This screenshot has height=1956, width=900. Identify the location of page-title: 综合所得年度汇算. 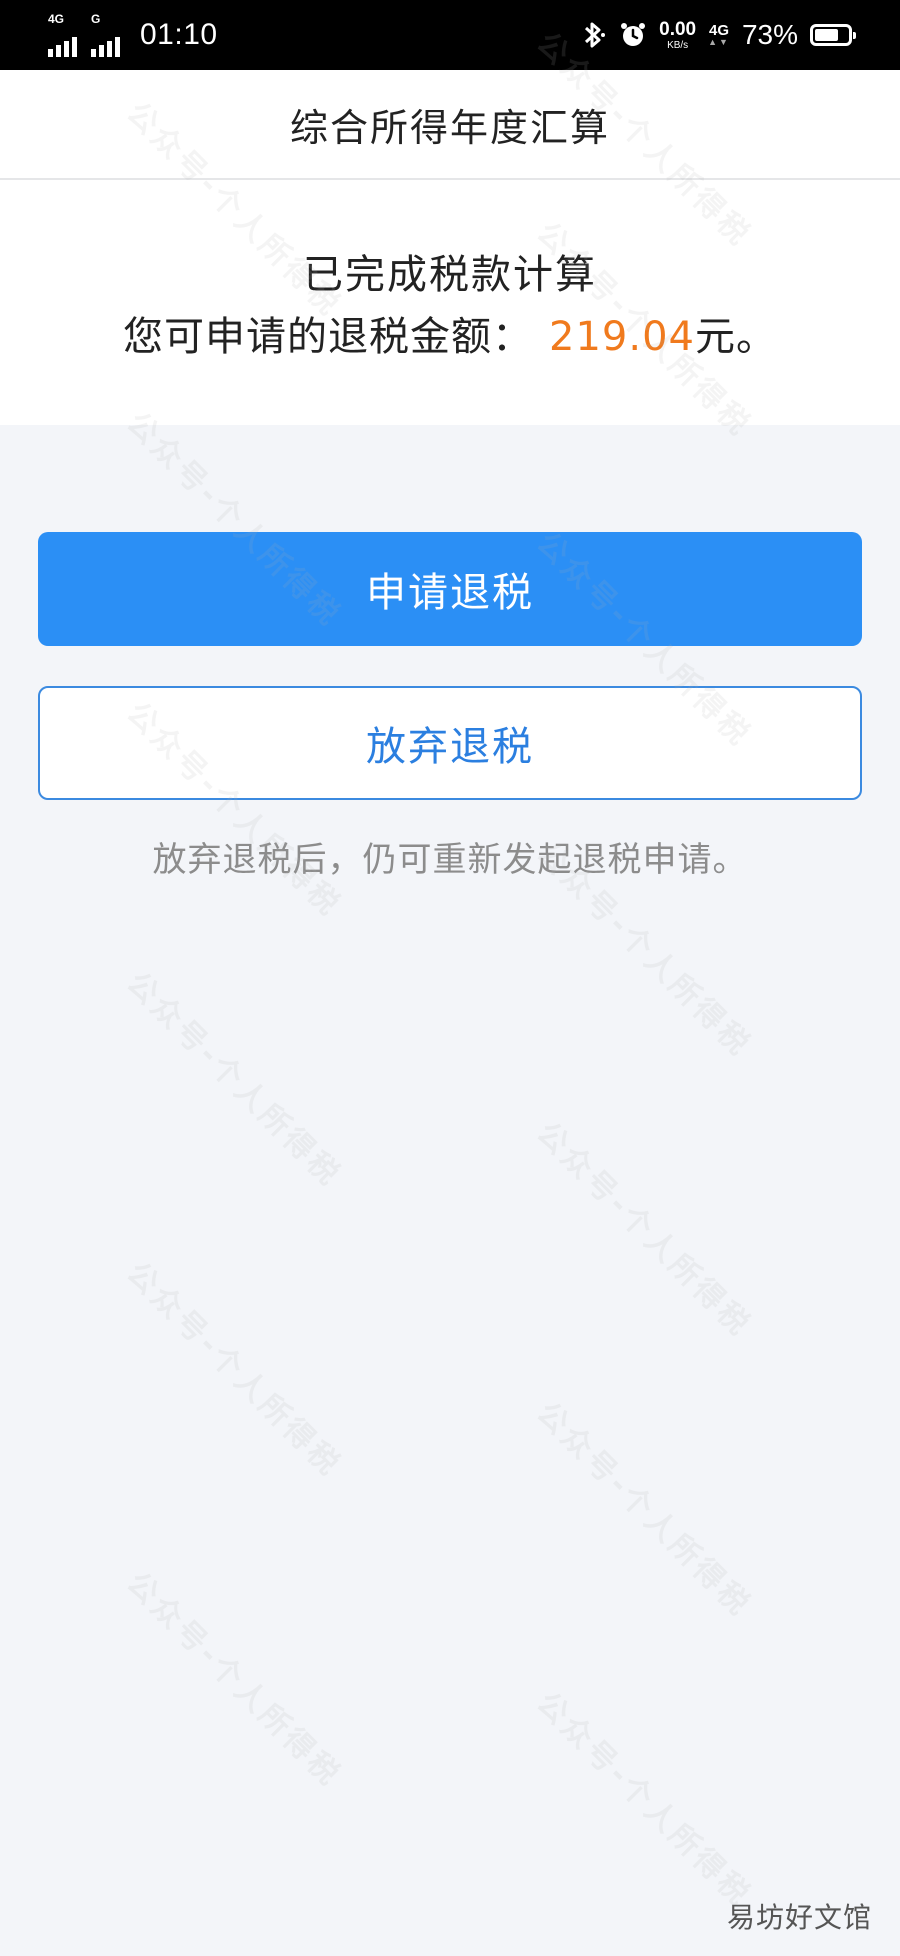
(449, 127).